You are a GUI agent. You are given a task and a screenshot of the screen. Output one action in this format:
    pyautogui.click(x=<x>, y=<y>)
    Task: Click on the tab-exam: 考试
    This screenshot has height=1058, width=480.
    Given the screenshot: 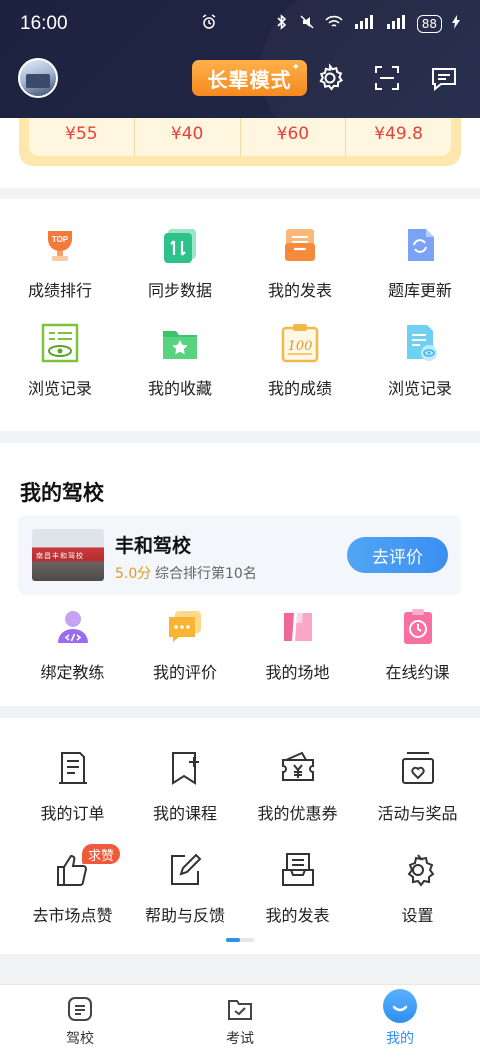 What is the action you would take?
    pyautogui.click(x=240, y=1021)
    